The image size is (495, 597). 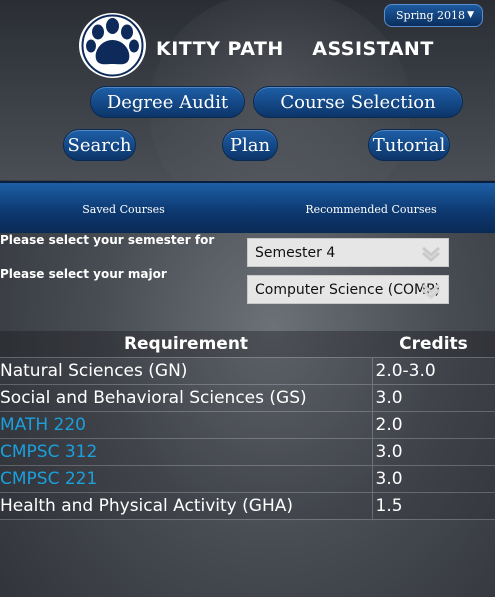 I want to click on requirement-cell: Social and Behavioral Sciences (GS), so click(x=186, y=397).